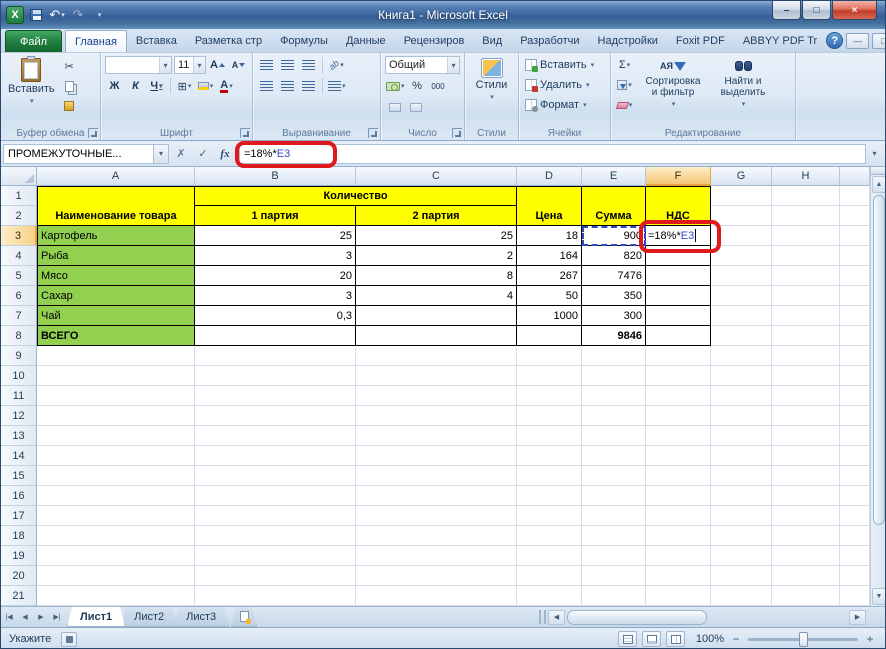  Describe the element at coordinates (116, 256) in the screenshot. I see `cell-A4: Рыба` at that location.